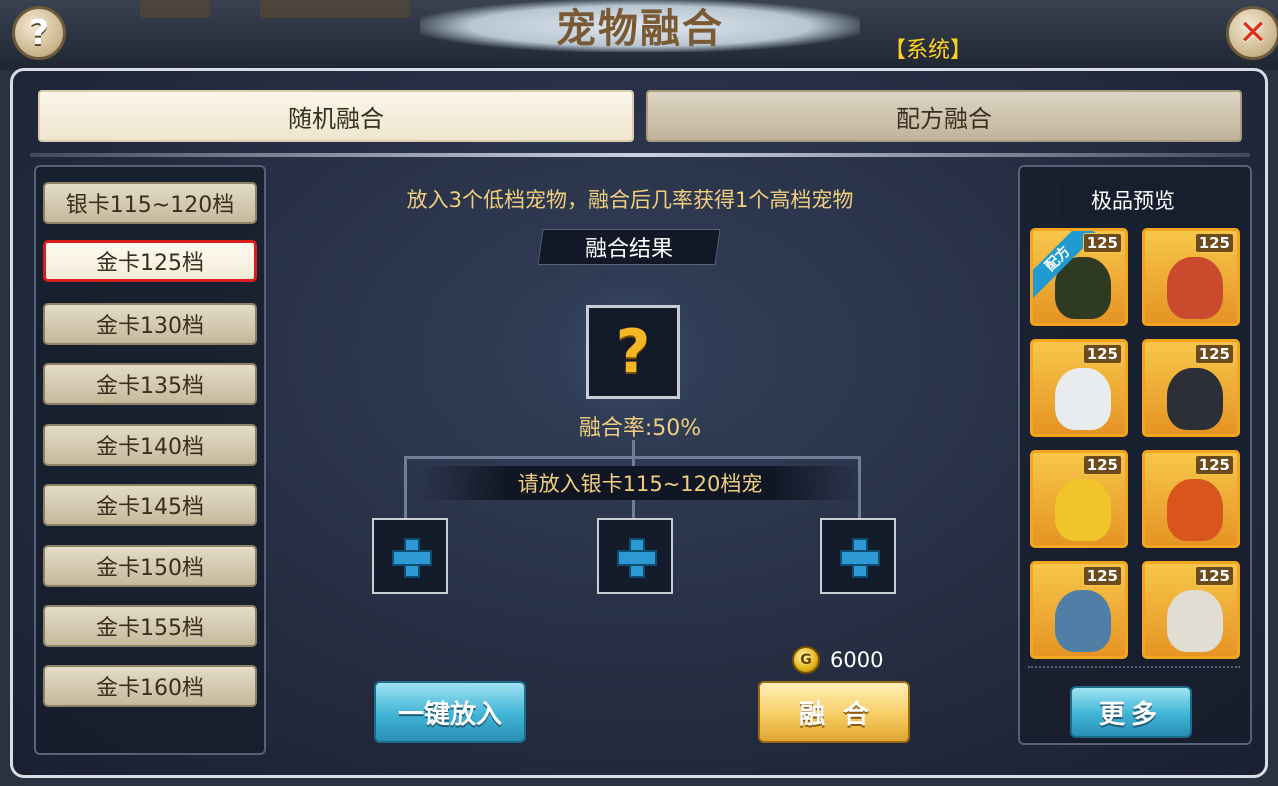  Describe the element at coordinates (1134, 667) in the screenshot. I see `preview-divider` at that location.